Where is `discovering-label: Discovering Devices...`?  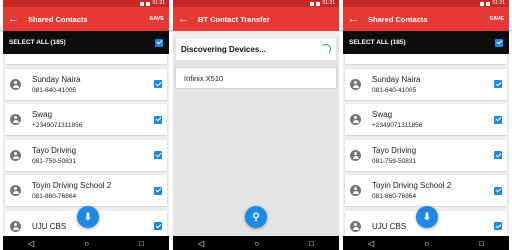 discovering-label: Discovering Devices... is located at coordinates (223, 49).